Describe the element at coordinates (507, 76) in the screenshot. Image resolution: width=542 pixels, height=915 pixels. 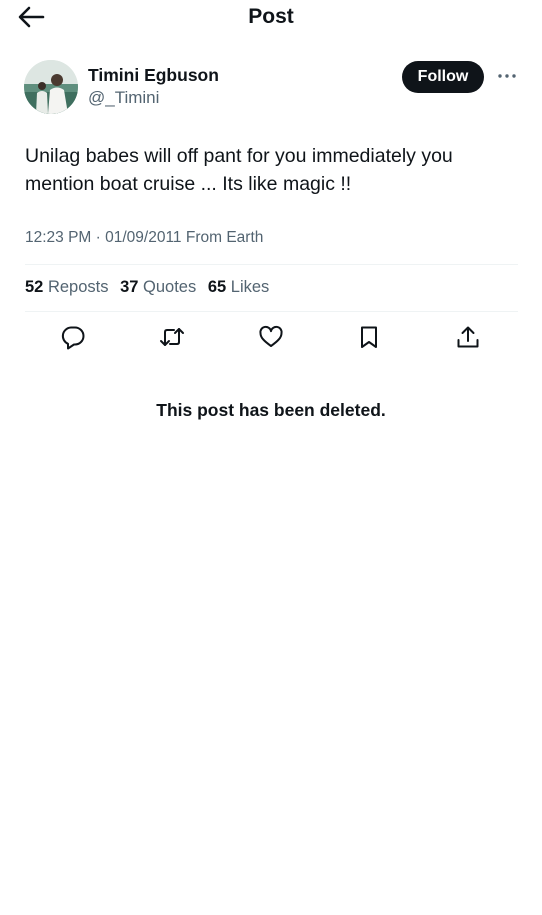
I see `more-horizontal-icon` at that location.